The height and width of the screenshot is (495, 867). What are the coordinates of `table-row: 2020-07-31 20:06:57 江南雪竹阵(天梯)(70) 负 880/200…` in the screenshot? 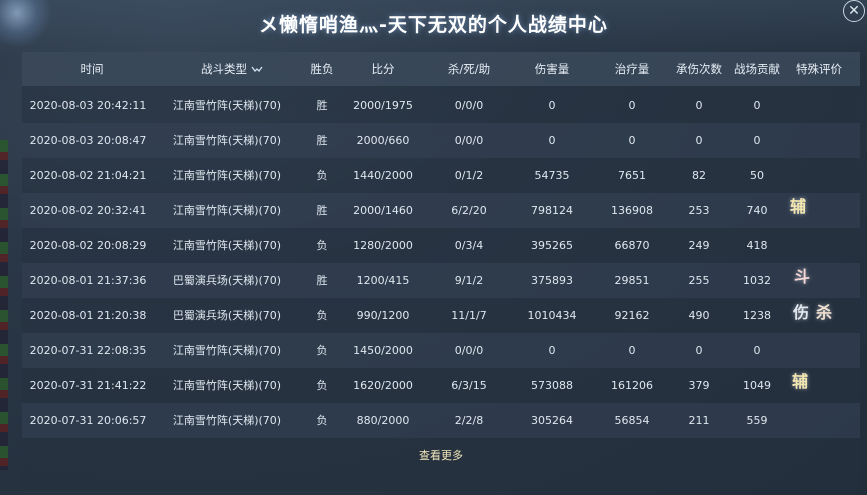 It's located at (441, 420).